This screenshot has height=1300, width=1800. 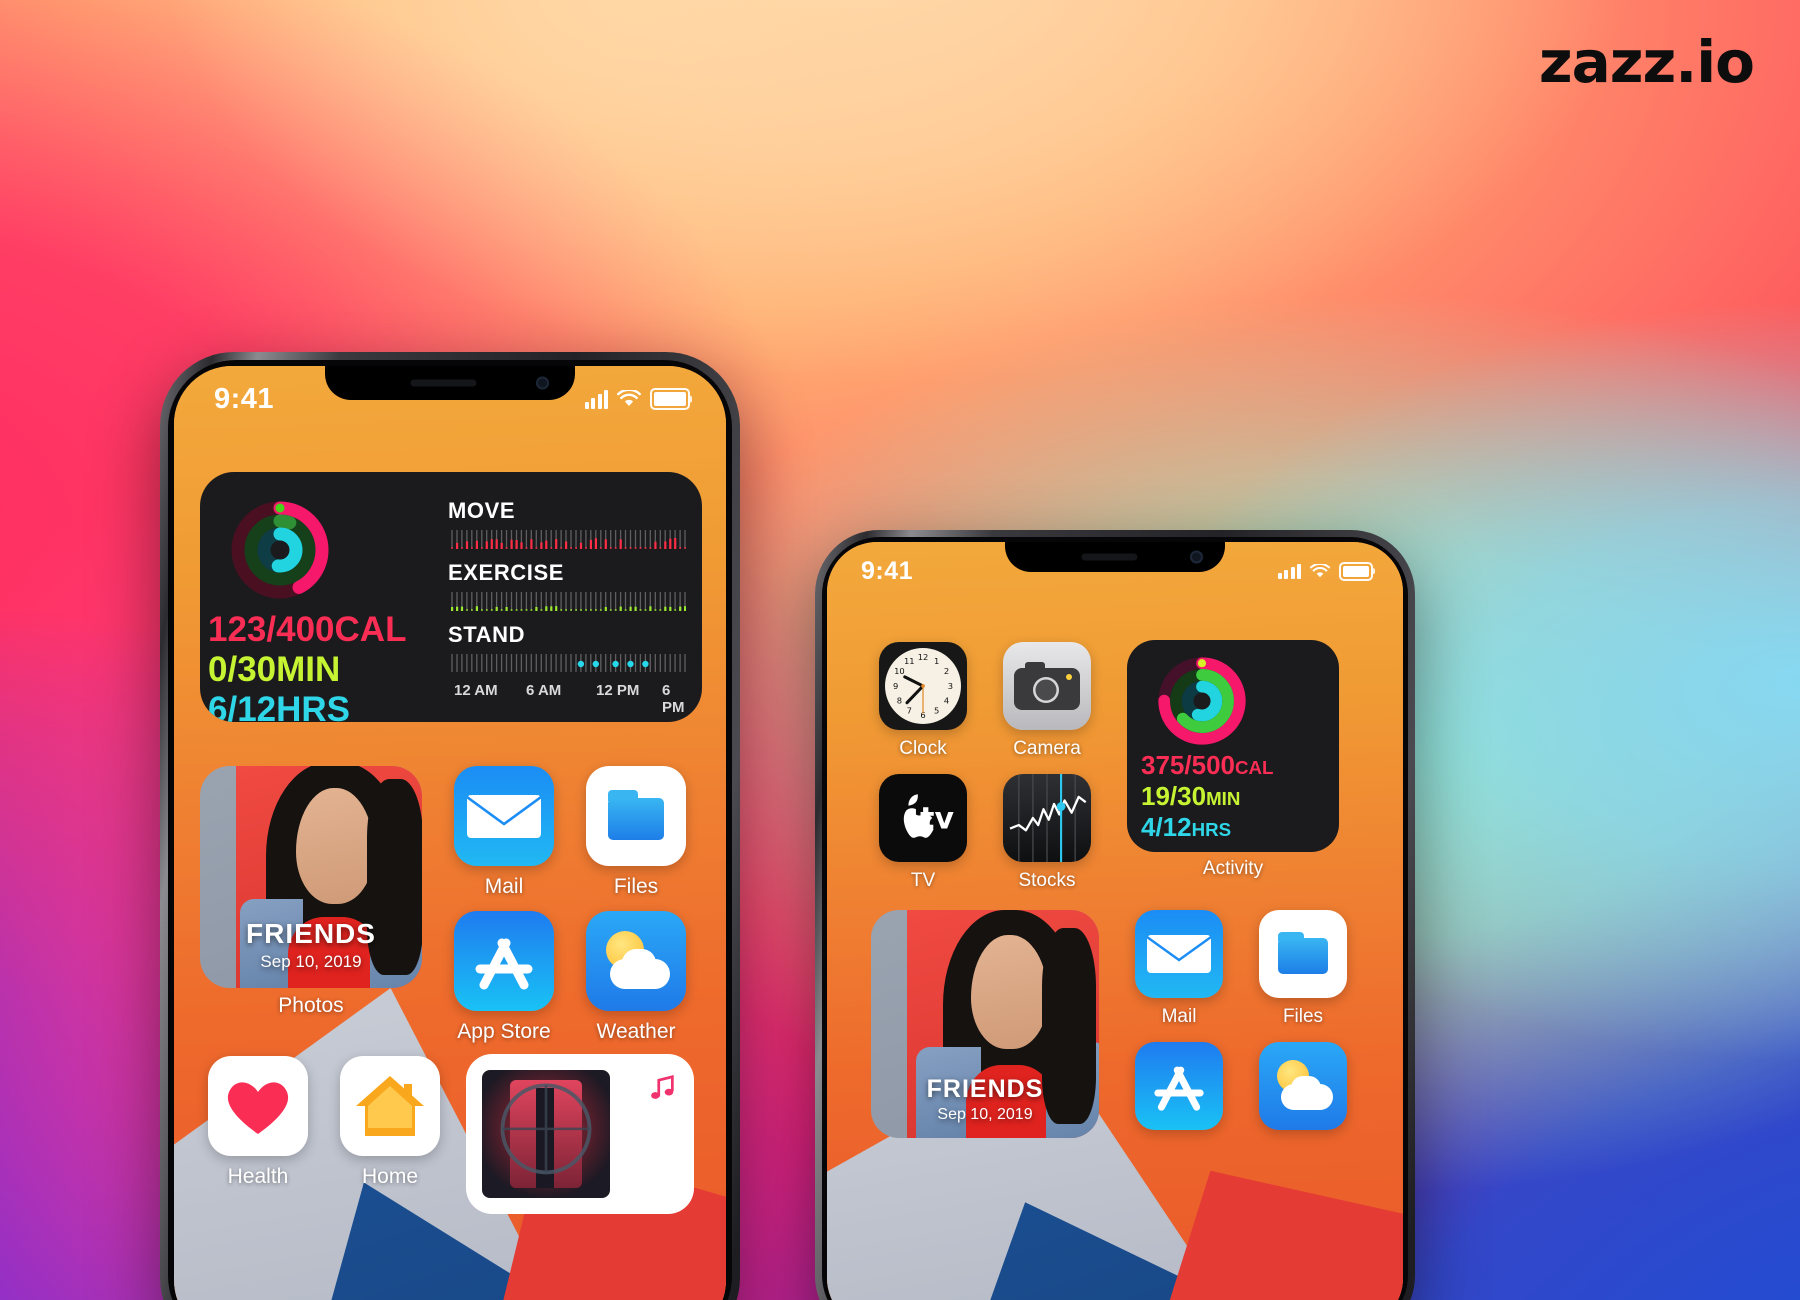 I want to click on apple-tv-icon: tv, so click(x=923, y=818).